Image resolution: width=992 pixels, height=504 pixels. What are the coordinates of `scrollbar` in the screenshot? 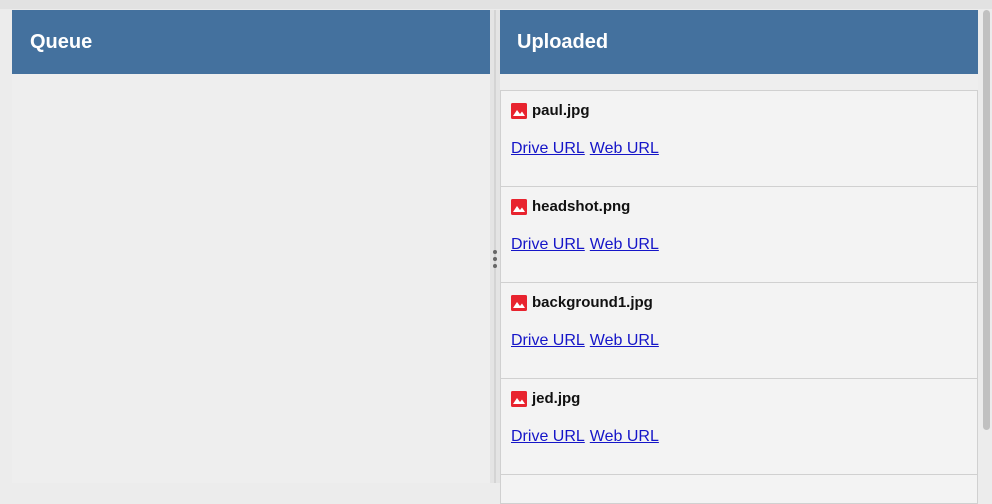 It's located at (986, 246).